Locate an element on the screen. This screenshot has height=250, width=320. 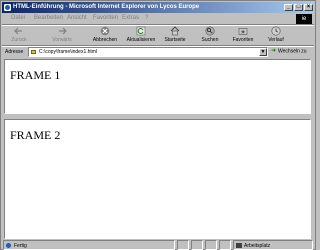
menu-datei: Datei is located at coordinates (18, 18).